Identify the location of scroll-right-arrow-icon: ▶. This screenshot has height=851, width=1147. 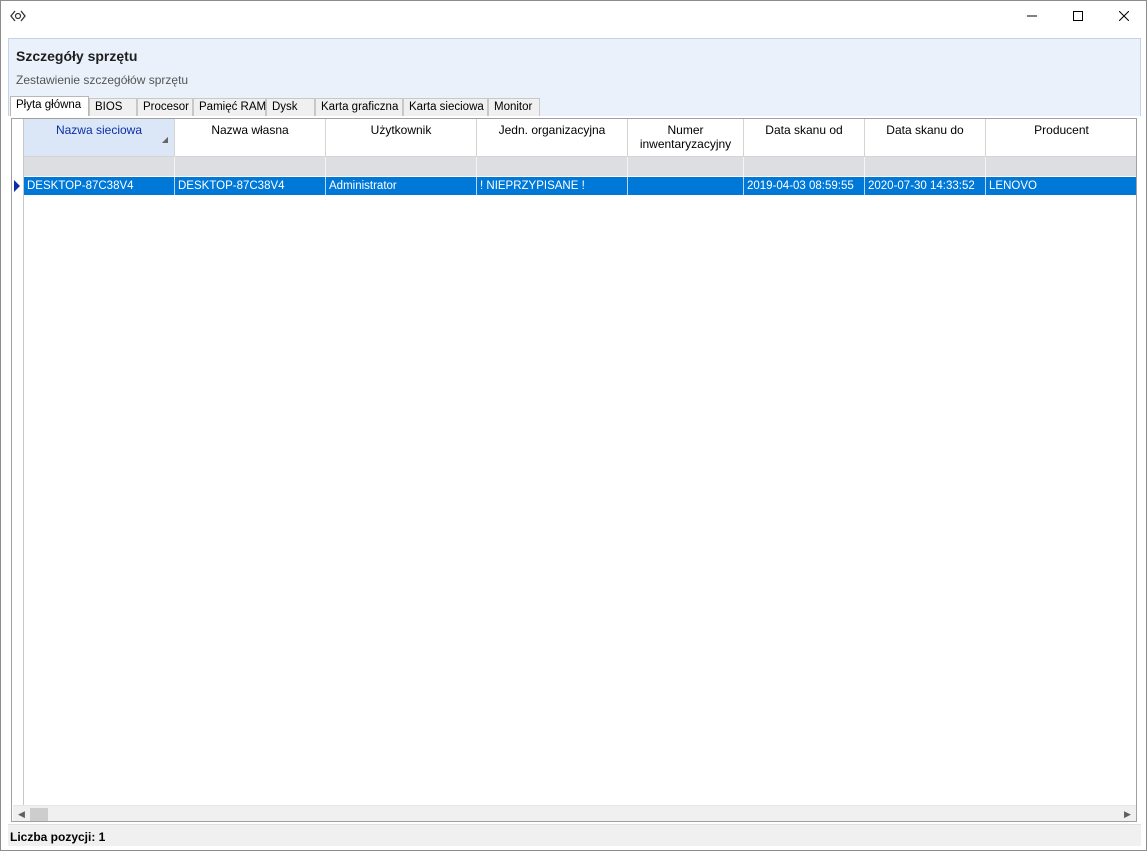
(1127, 813).